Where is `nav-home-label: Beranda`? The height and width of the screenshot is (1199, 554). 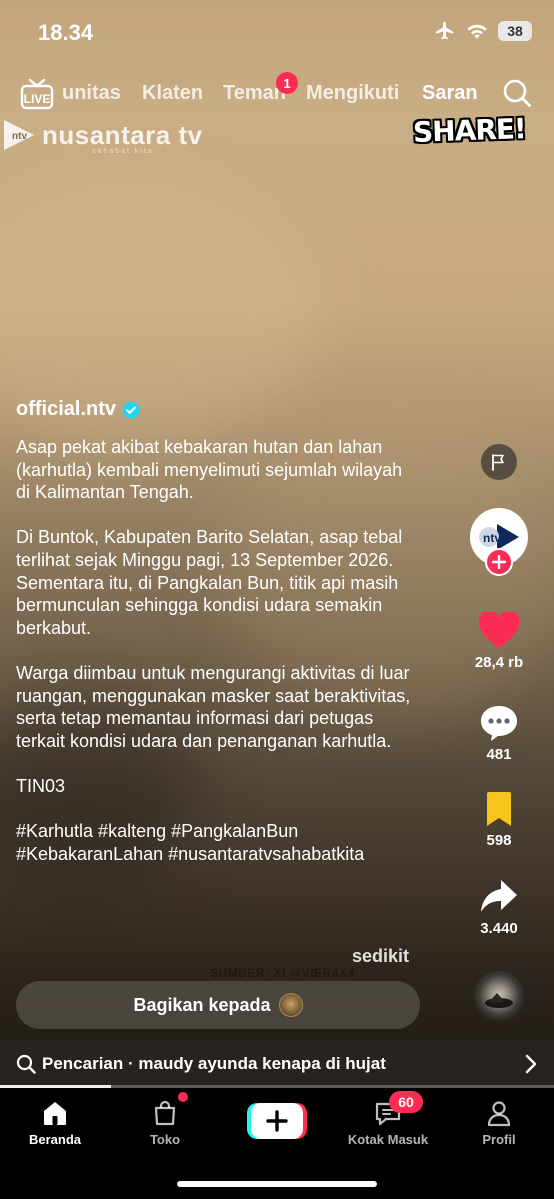 nav-home-label: Beranda is located at coordinates (55, 1139).